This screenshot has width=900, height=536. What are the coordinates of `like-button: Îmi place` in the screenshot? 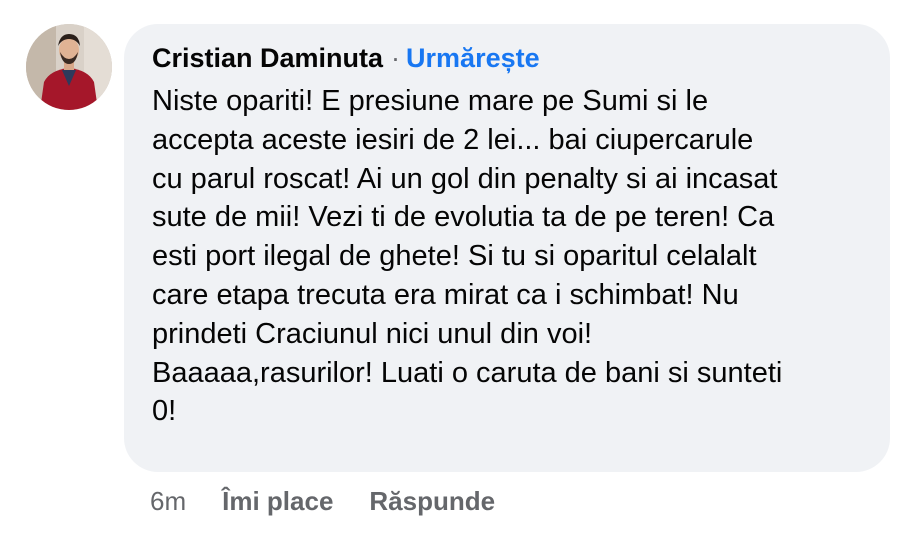 It's located at (277, 501).